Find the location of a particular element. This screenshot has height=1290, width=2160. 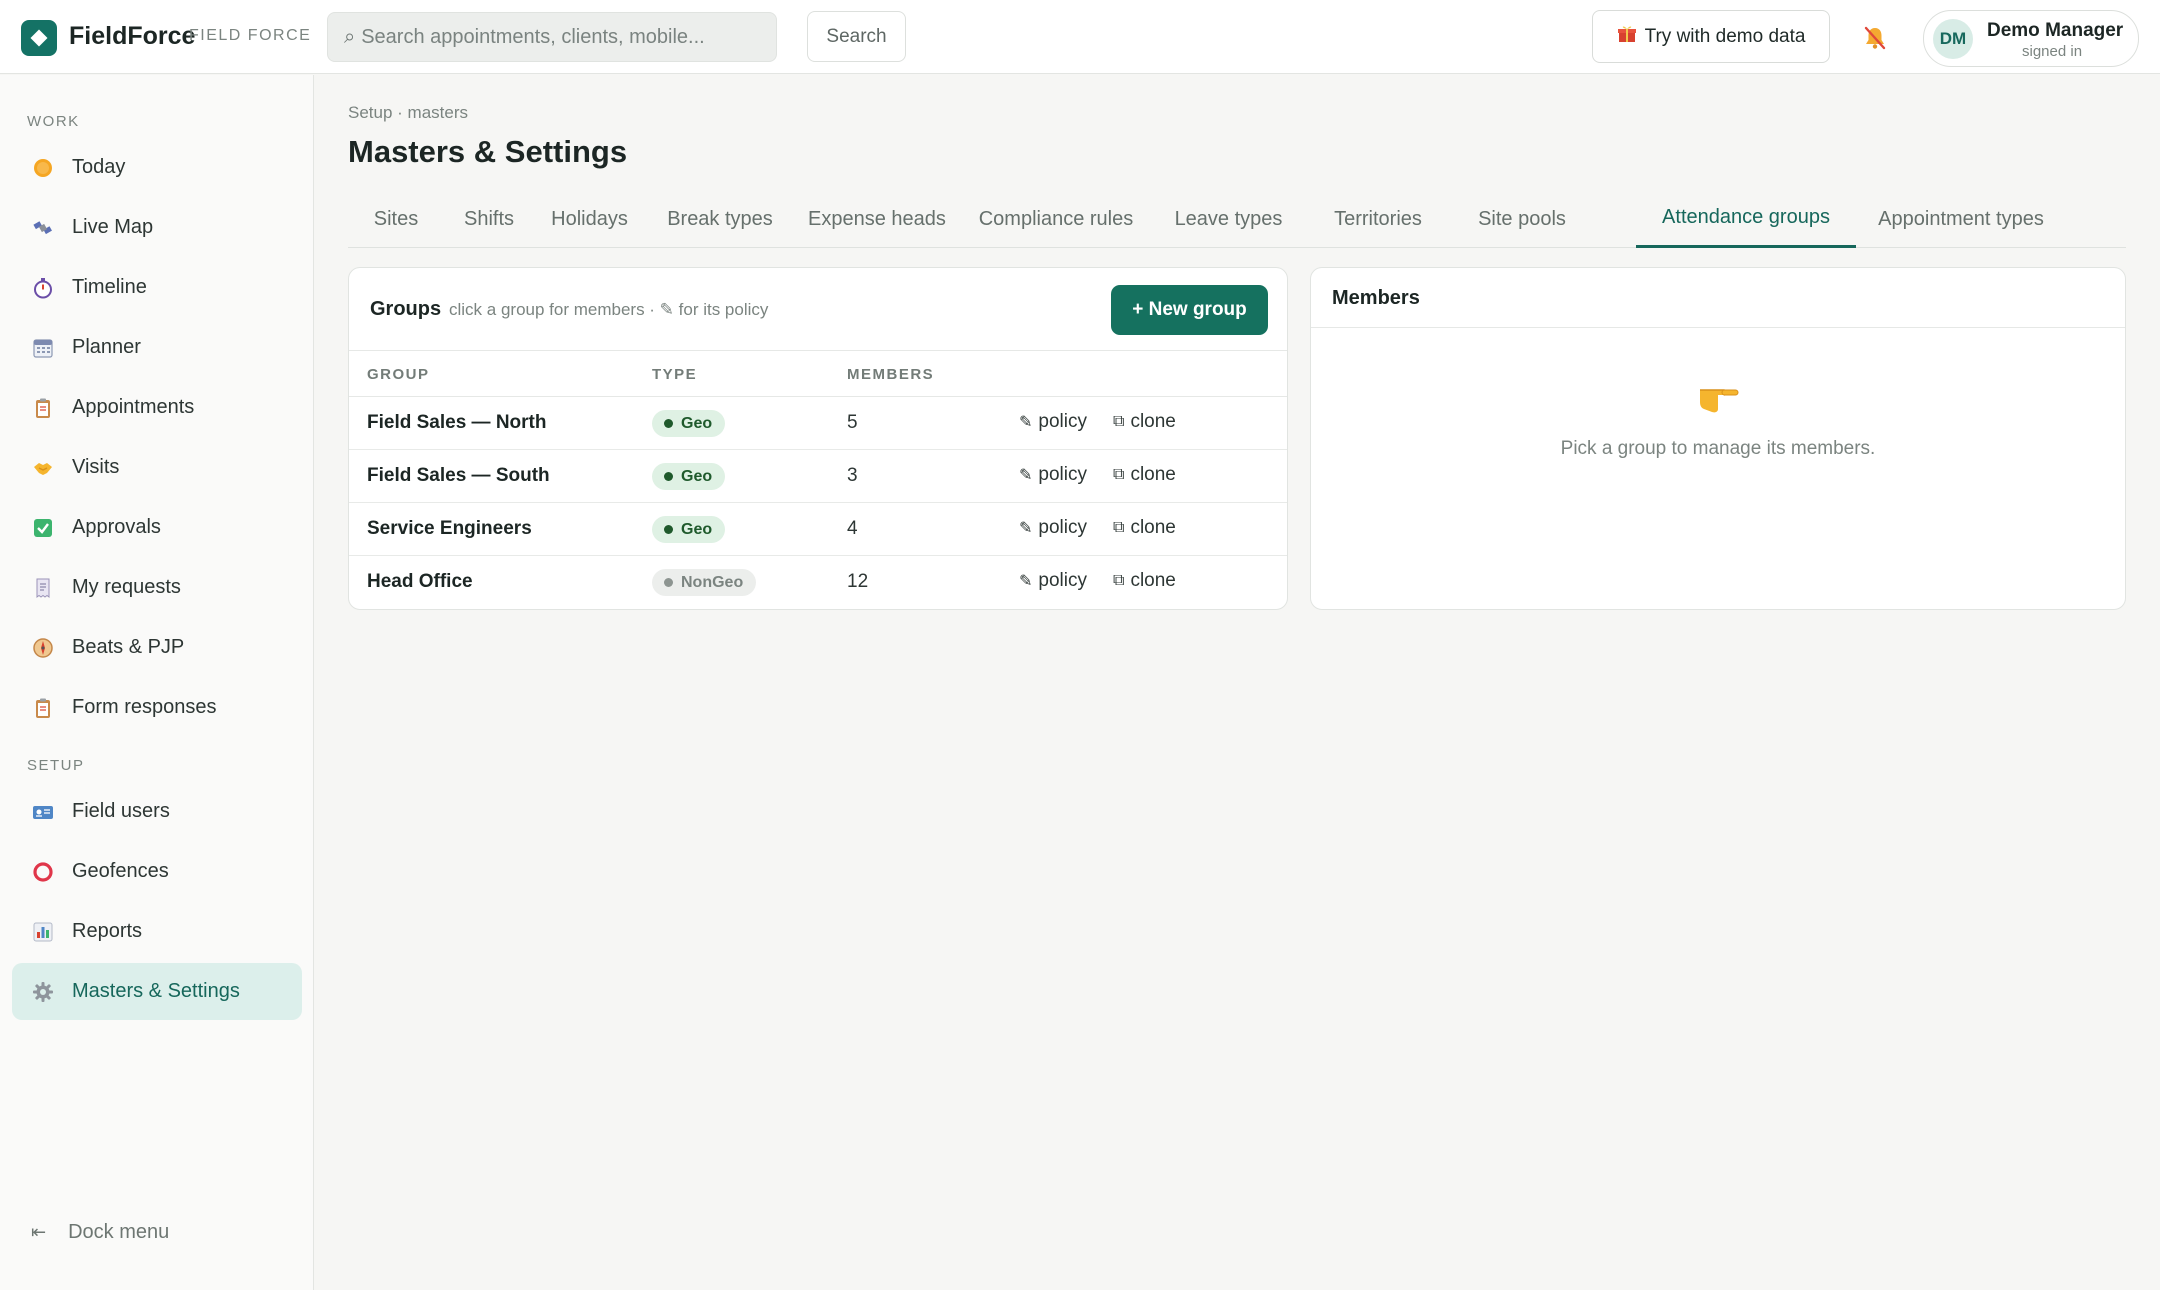

sidebar-item-label: Masters & Settings is located at coordinates (156, 991).